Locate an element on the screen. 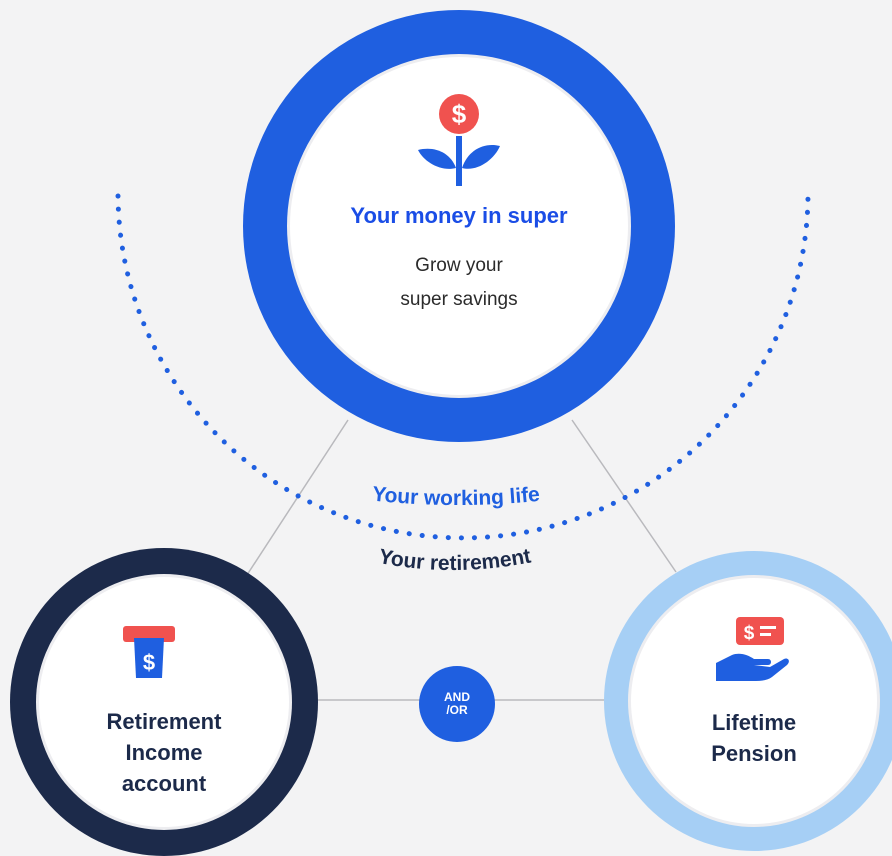  atm-withdrawal-icon: $ is located at coordinates (149, 652).